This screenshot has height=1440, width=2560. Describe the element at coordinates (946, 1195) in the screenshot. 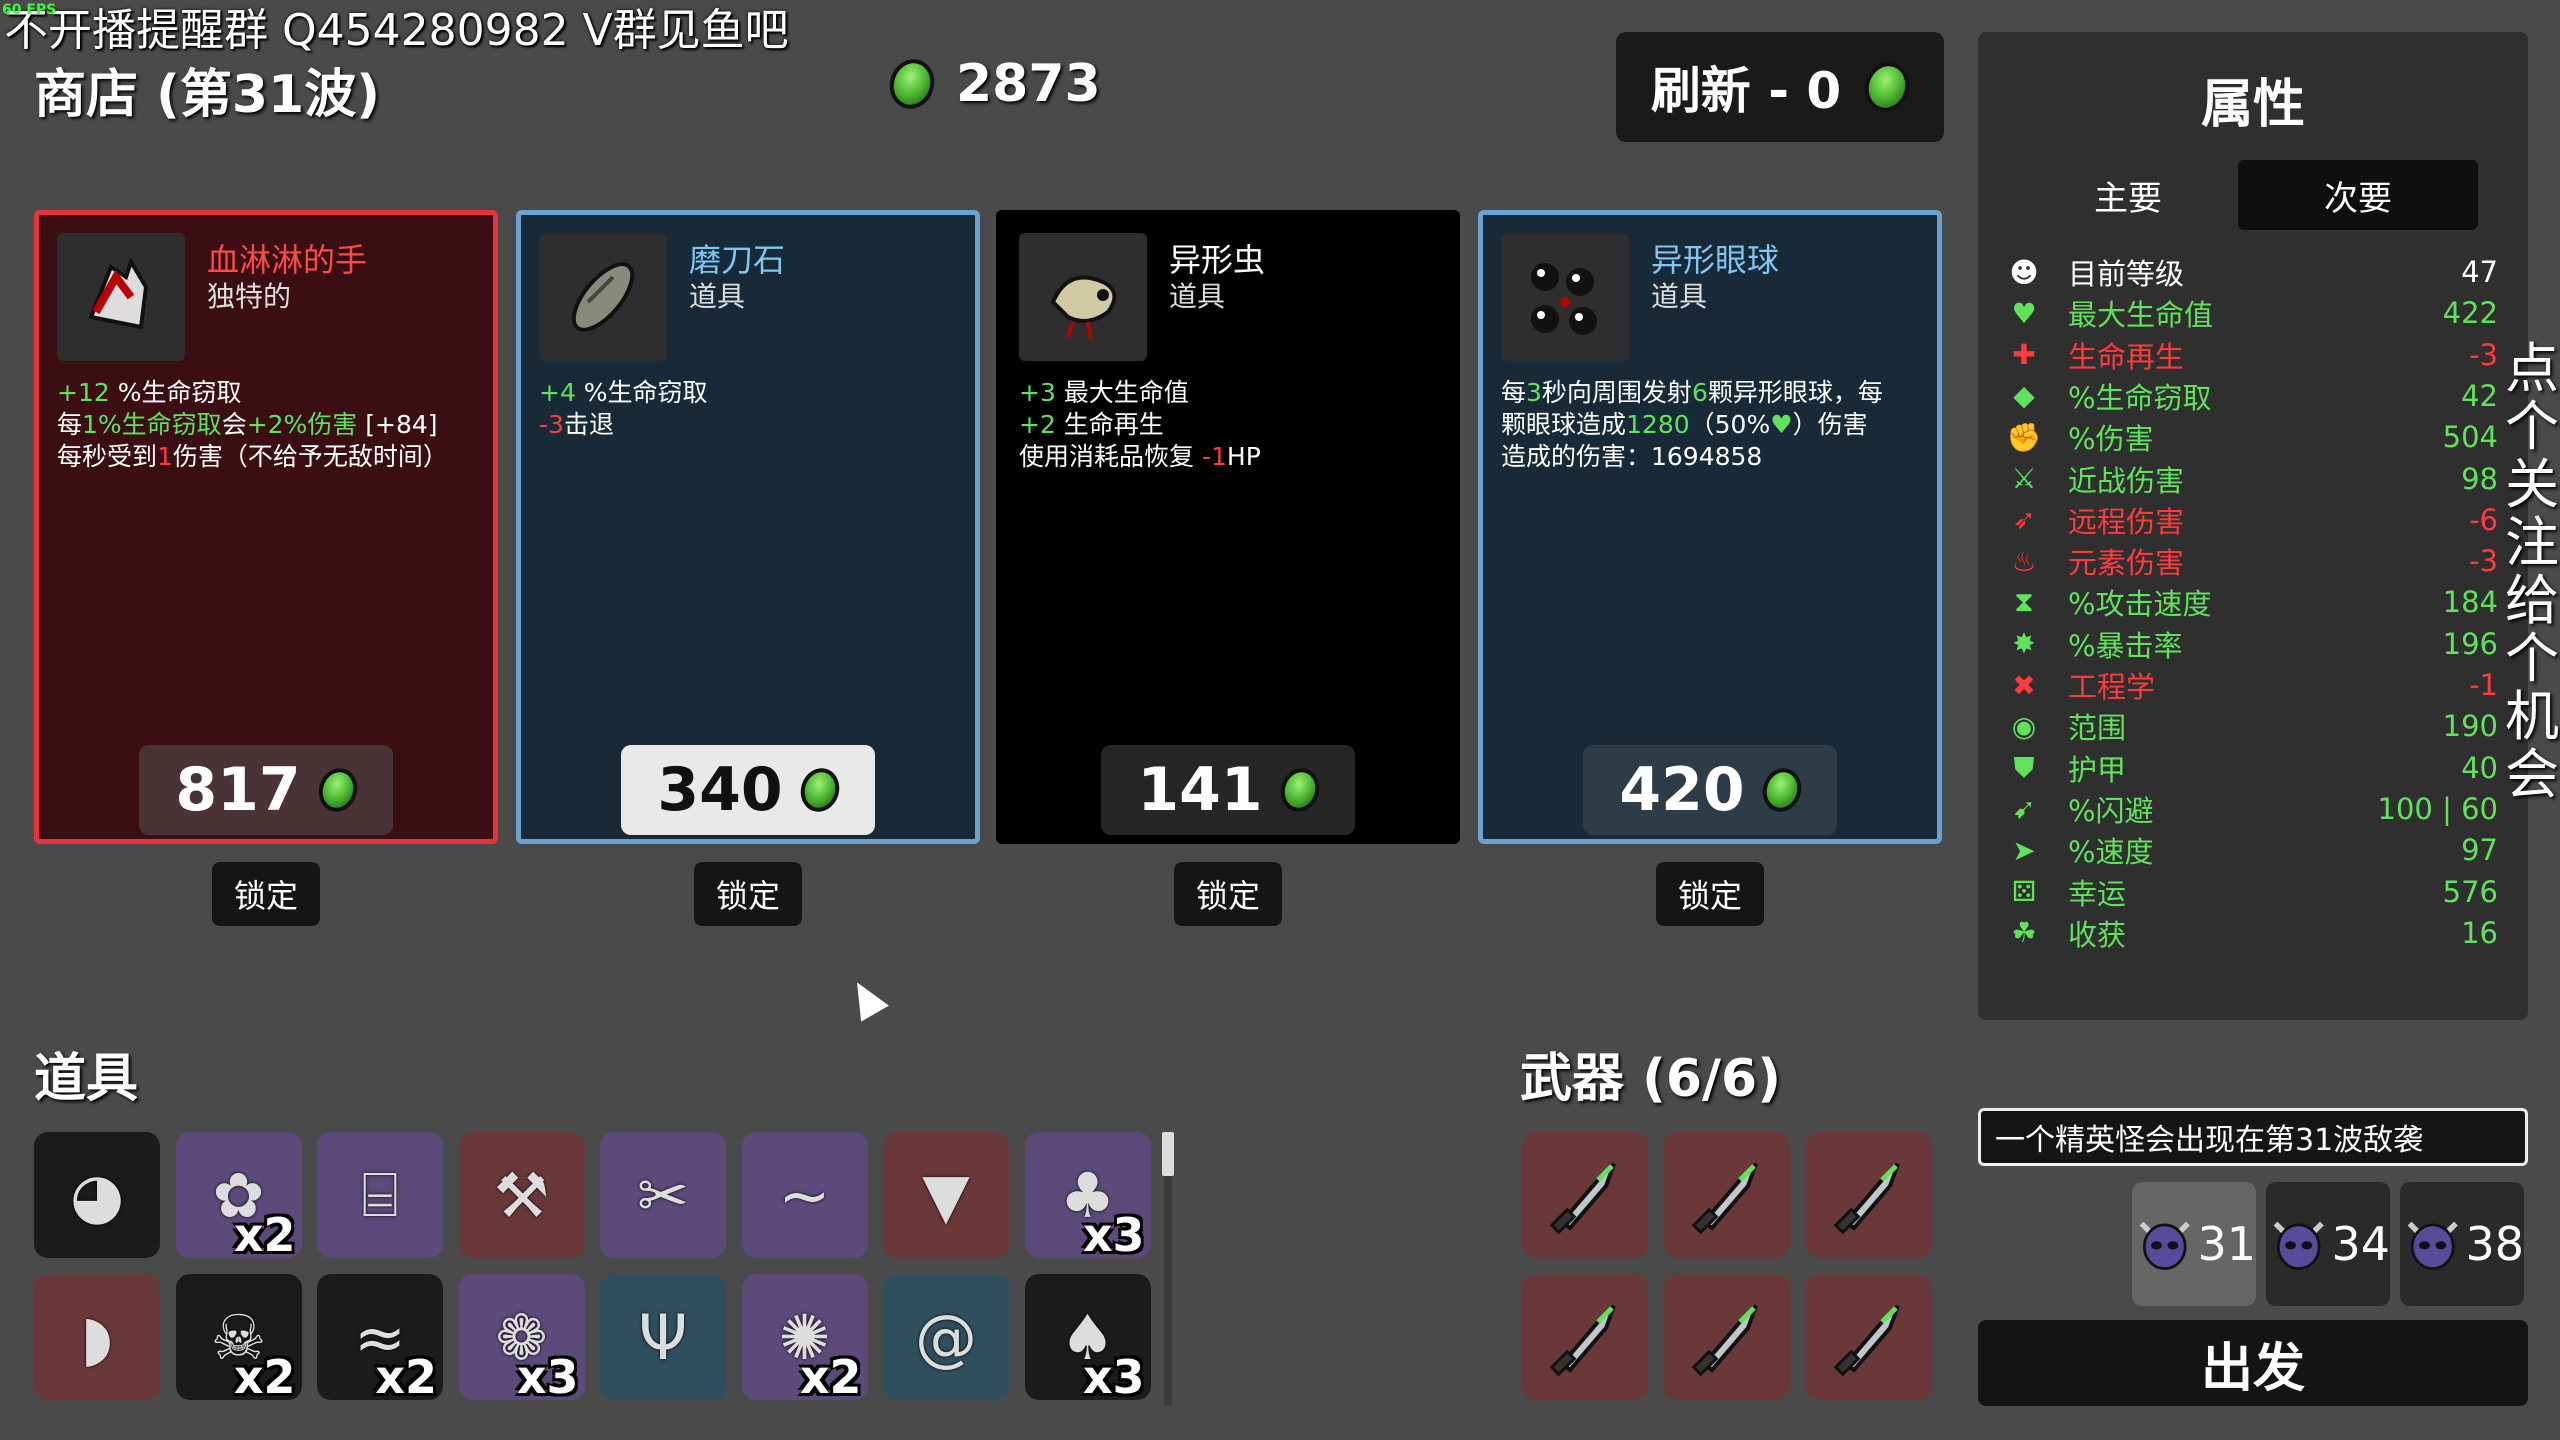

I see `inventory-item-slot: ▼` at that location.